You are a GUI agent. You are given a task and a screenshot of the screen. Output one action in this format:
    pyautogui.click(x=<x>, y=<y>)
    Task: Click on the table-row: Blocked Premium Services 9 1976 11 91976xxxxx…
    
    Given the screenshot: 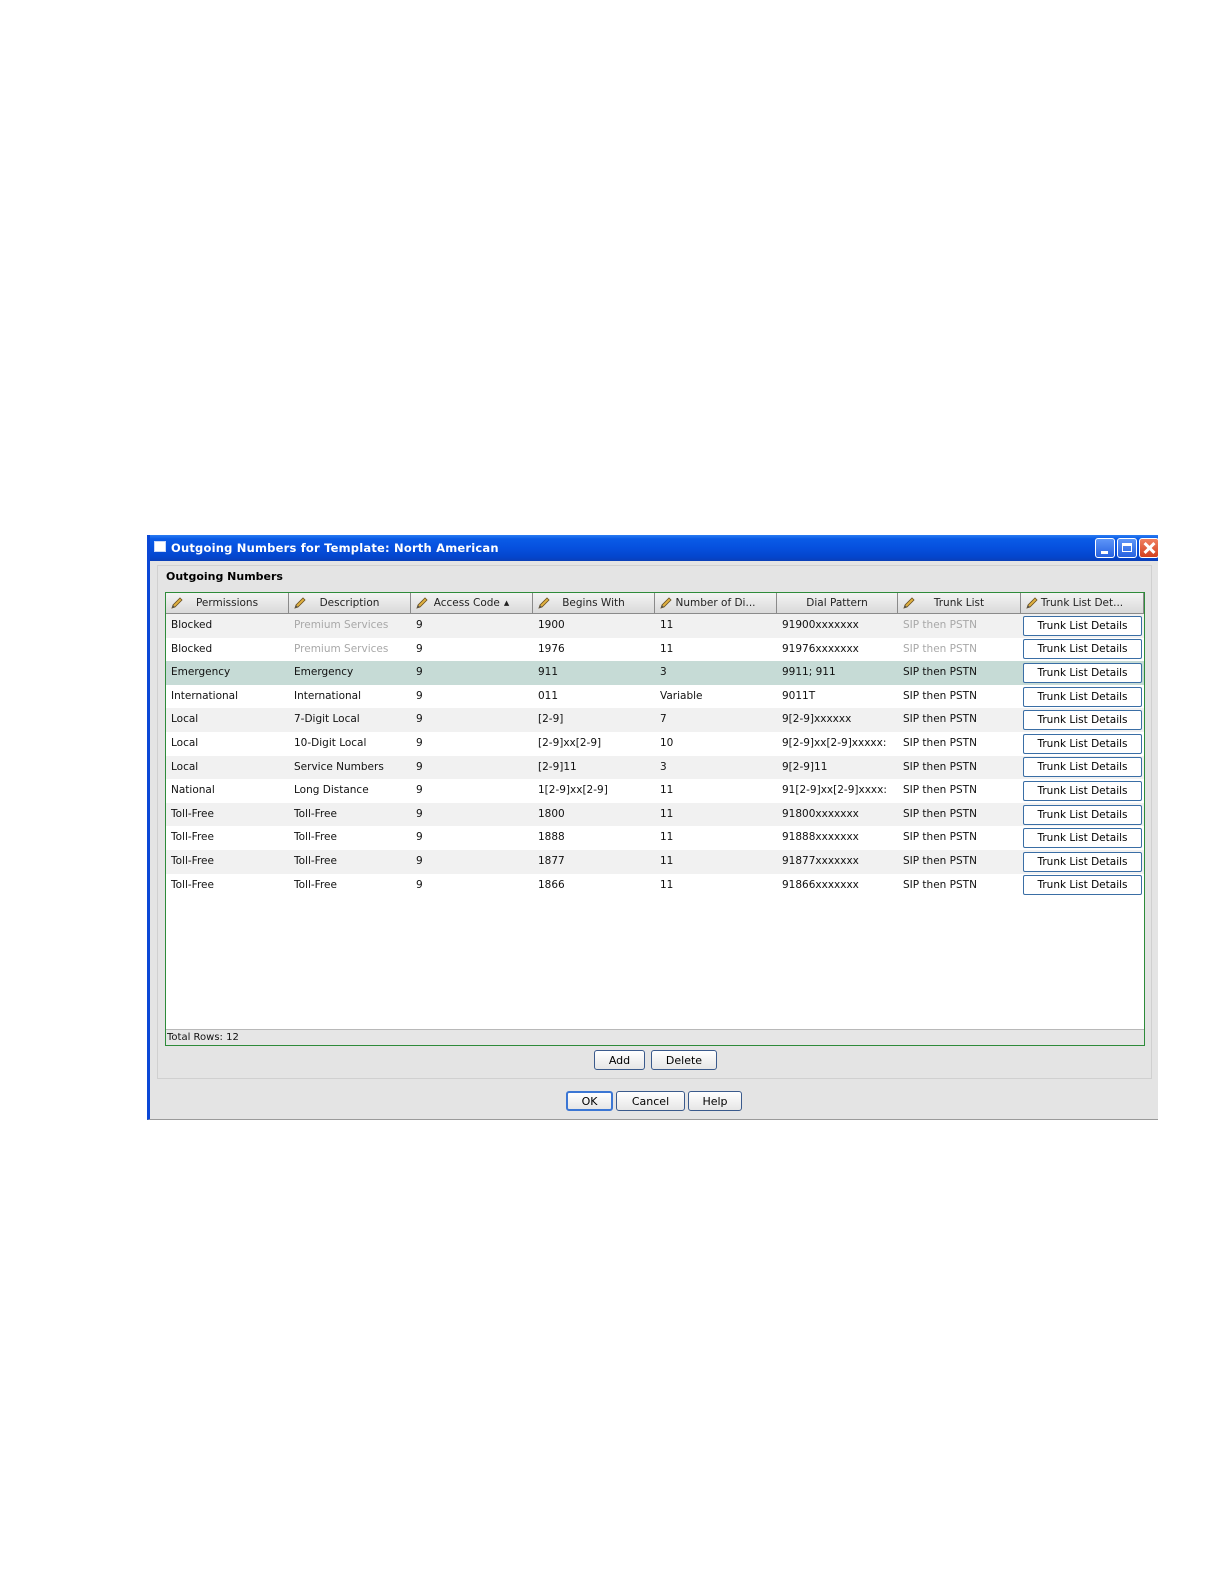 What is the action you would take?
    pyautogui.click(x=655, y=650)
    